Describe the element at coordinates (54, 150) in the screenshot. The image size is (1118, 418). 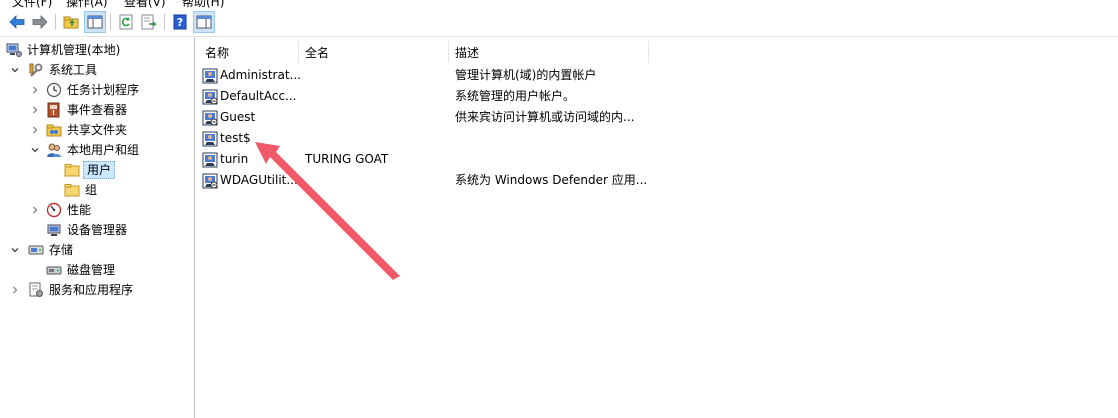
I see `users-group-icon` at that location.